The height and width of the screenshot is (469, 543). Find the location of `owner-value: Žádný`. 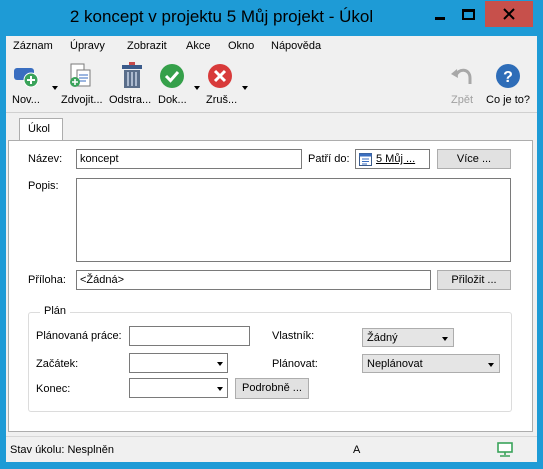

owner-value: Žádný is located at coordinates (382, 338).